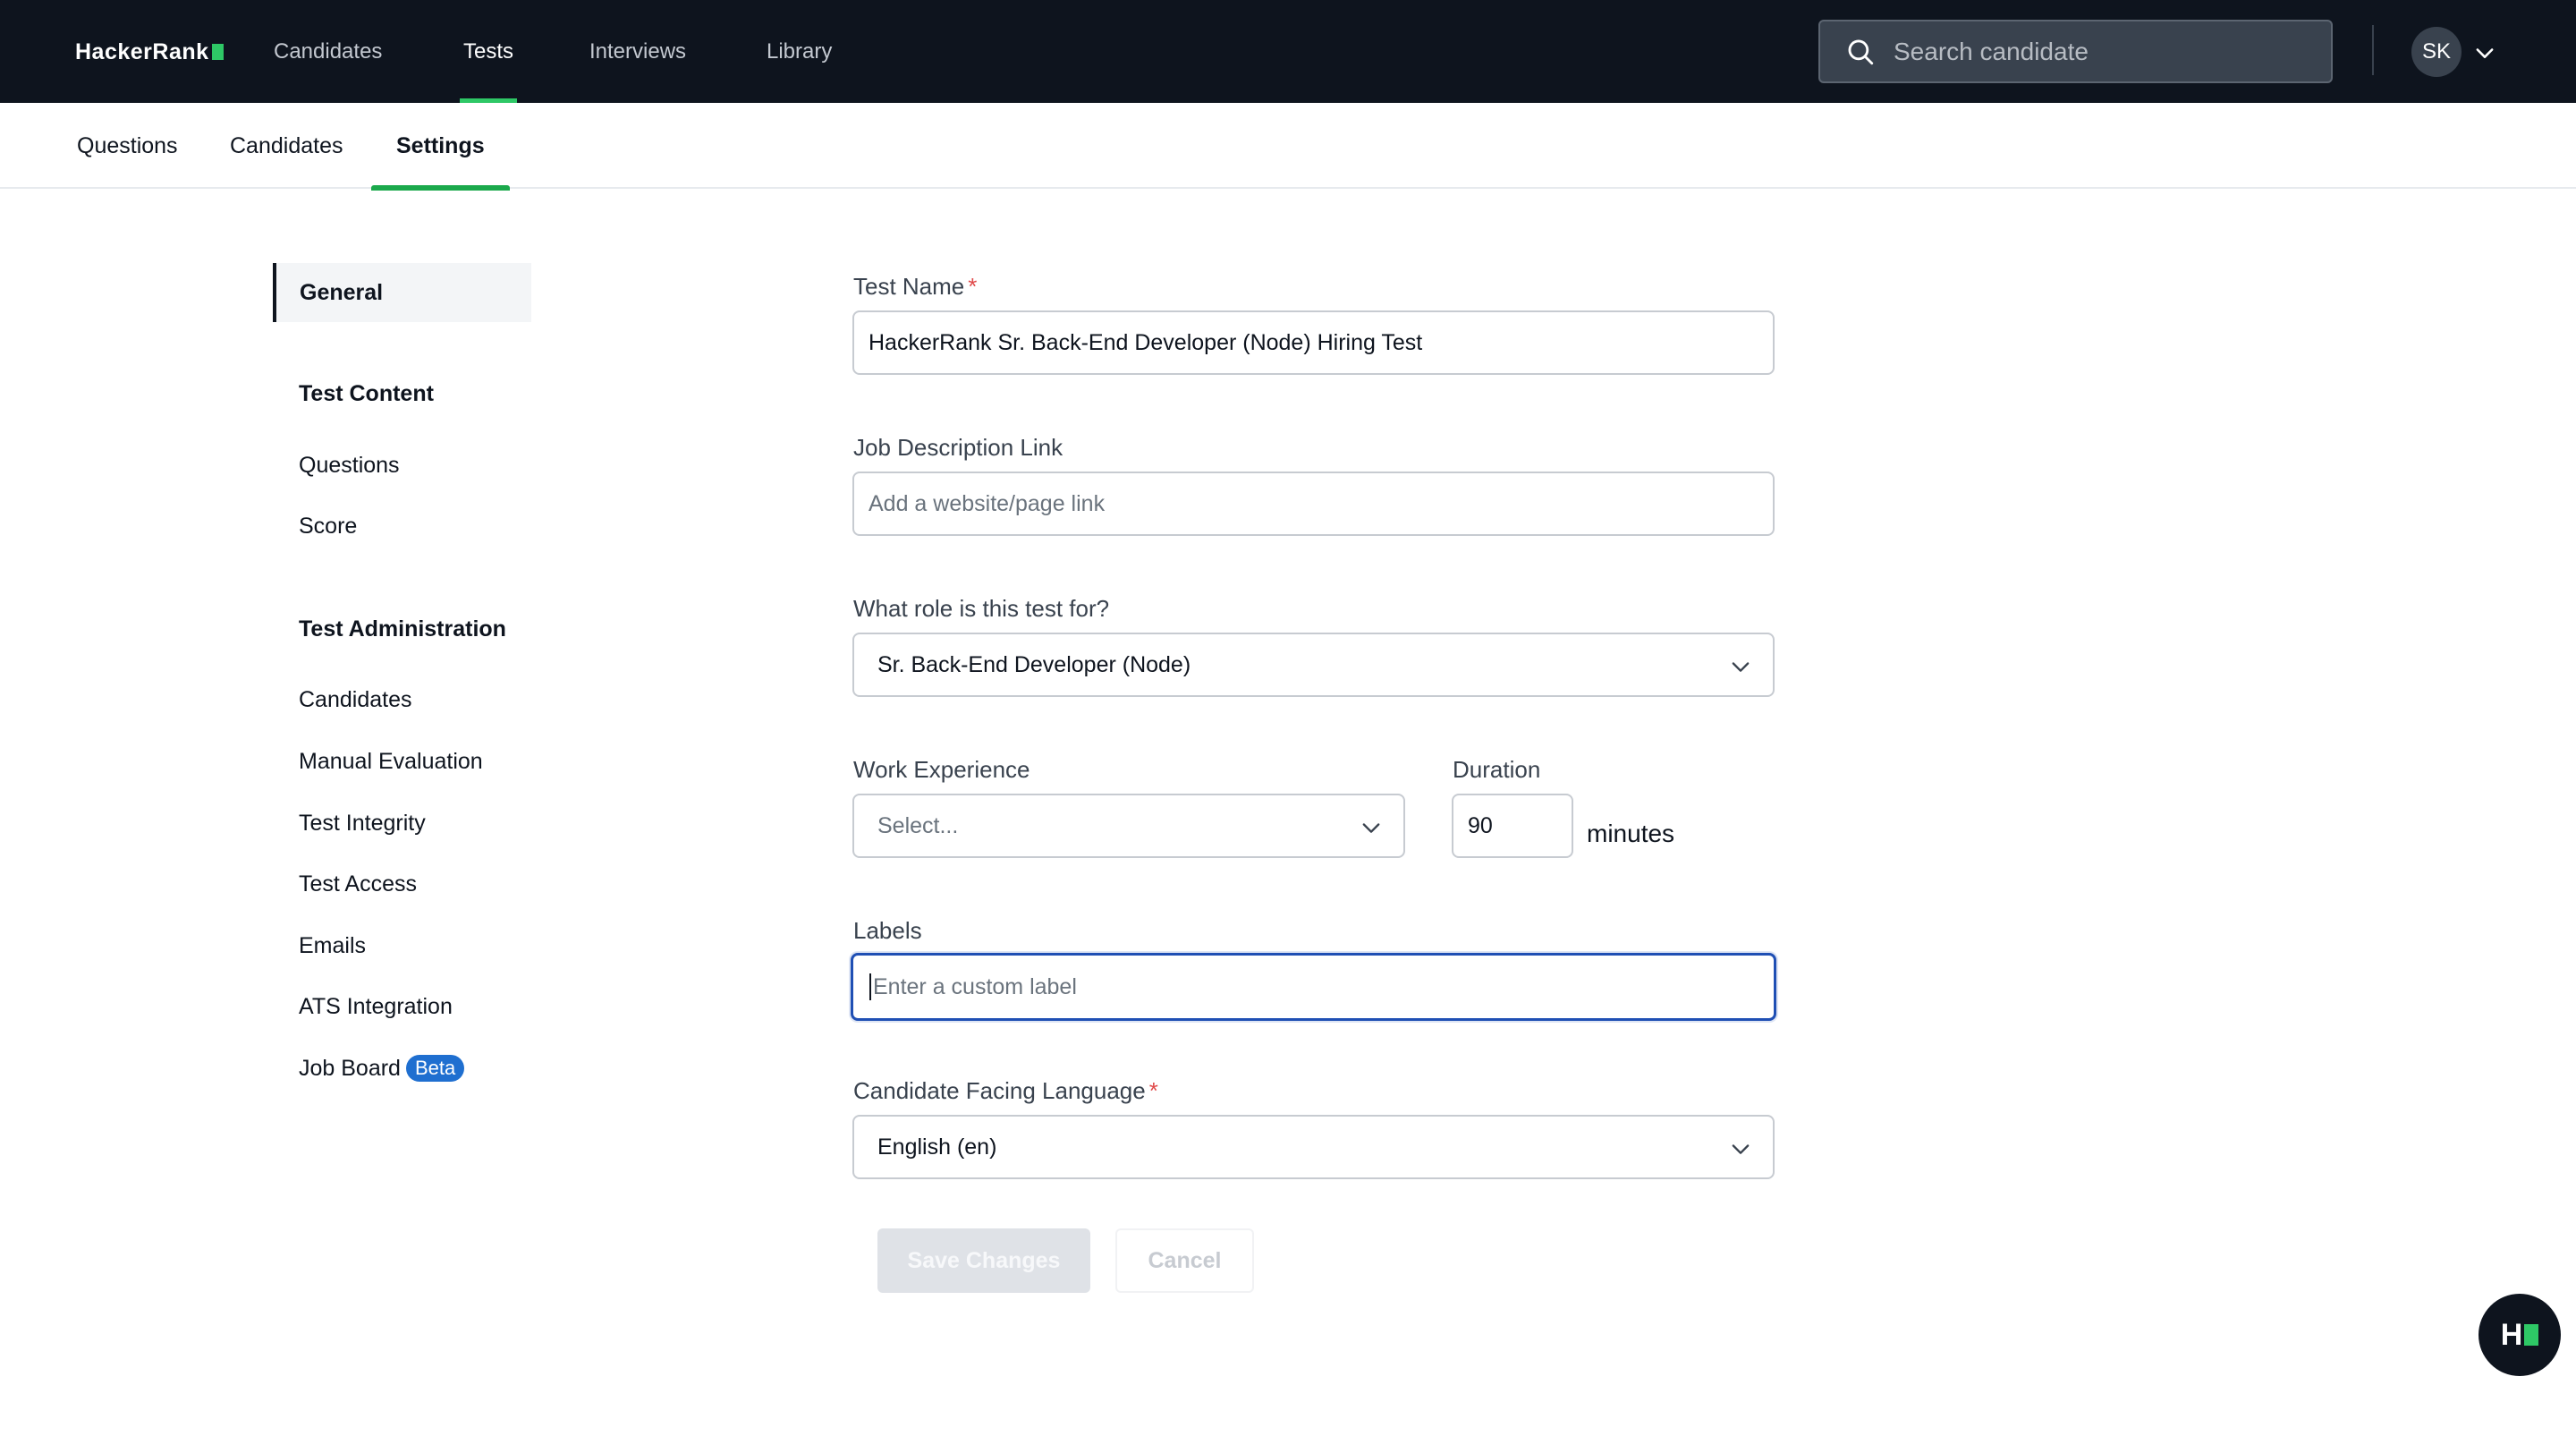  What do you see at coordinates (975, 986) in the screenshot?
I see `labels-placeholder: Enter a custom label` at bounding box center [975, 986].